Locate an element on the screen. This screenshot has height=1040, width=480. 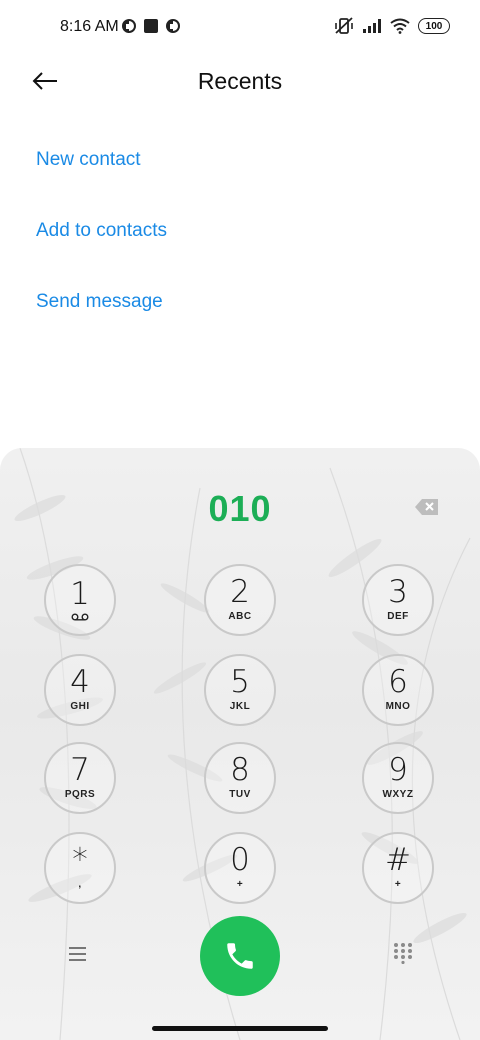
key-digit: 6 is located at coordinates (398, 682).